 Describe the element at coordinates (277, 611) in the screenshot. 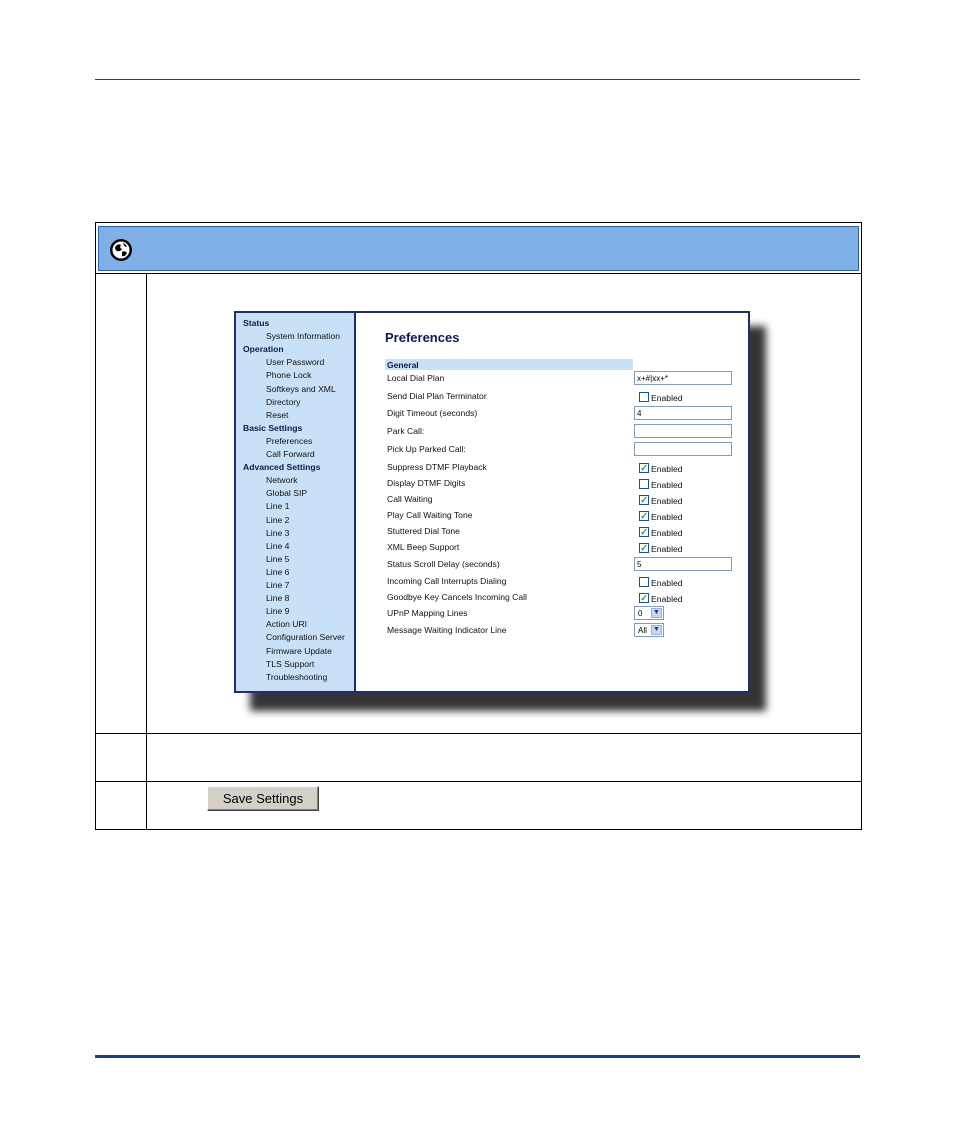

I see `sidebar-item: Line 9` at that location.